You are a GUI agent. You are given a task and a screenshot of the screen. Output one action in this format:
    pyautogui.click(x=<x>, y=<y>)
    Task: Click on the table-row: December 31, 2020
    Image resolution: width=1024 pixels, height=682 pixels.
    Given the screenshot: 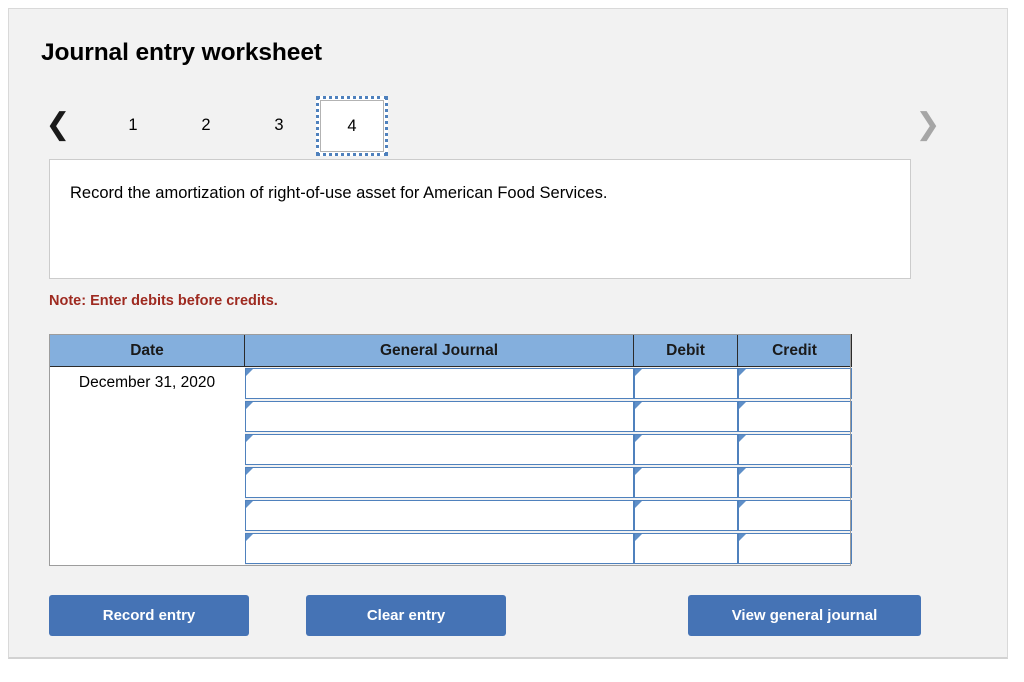 What is the action you would take?
    pyautogui.click(x=450, y=383)
    